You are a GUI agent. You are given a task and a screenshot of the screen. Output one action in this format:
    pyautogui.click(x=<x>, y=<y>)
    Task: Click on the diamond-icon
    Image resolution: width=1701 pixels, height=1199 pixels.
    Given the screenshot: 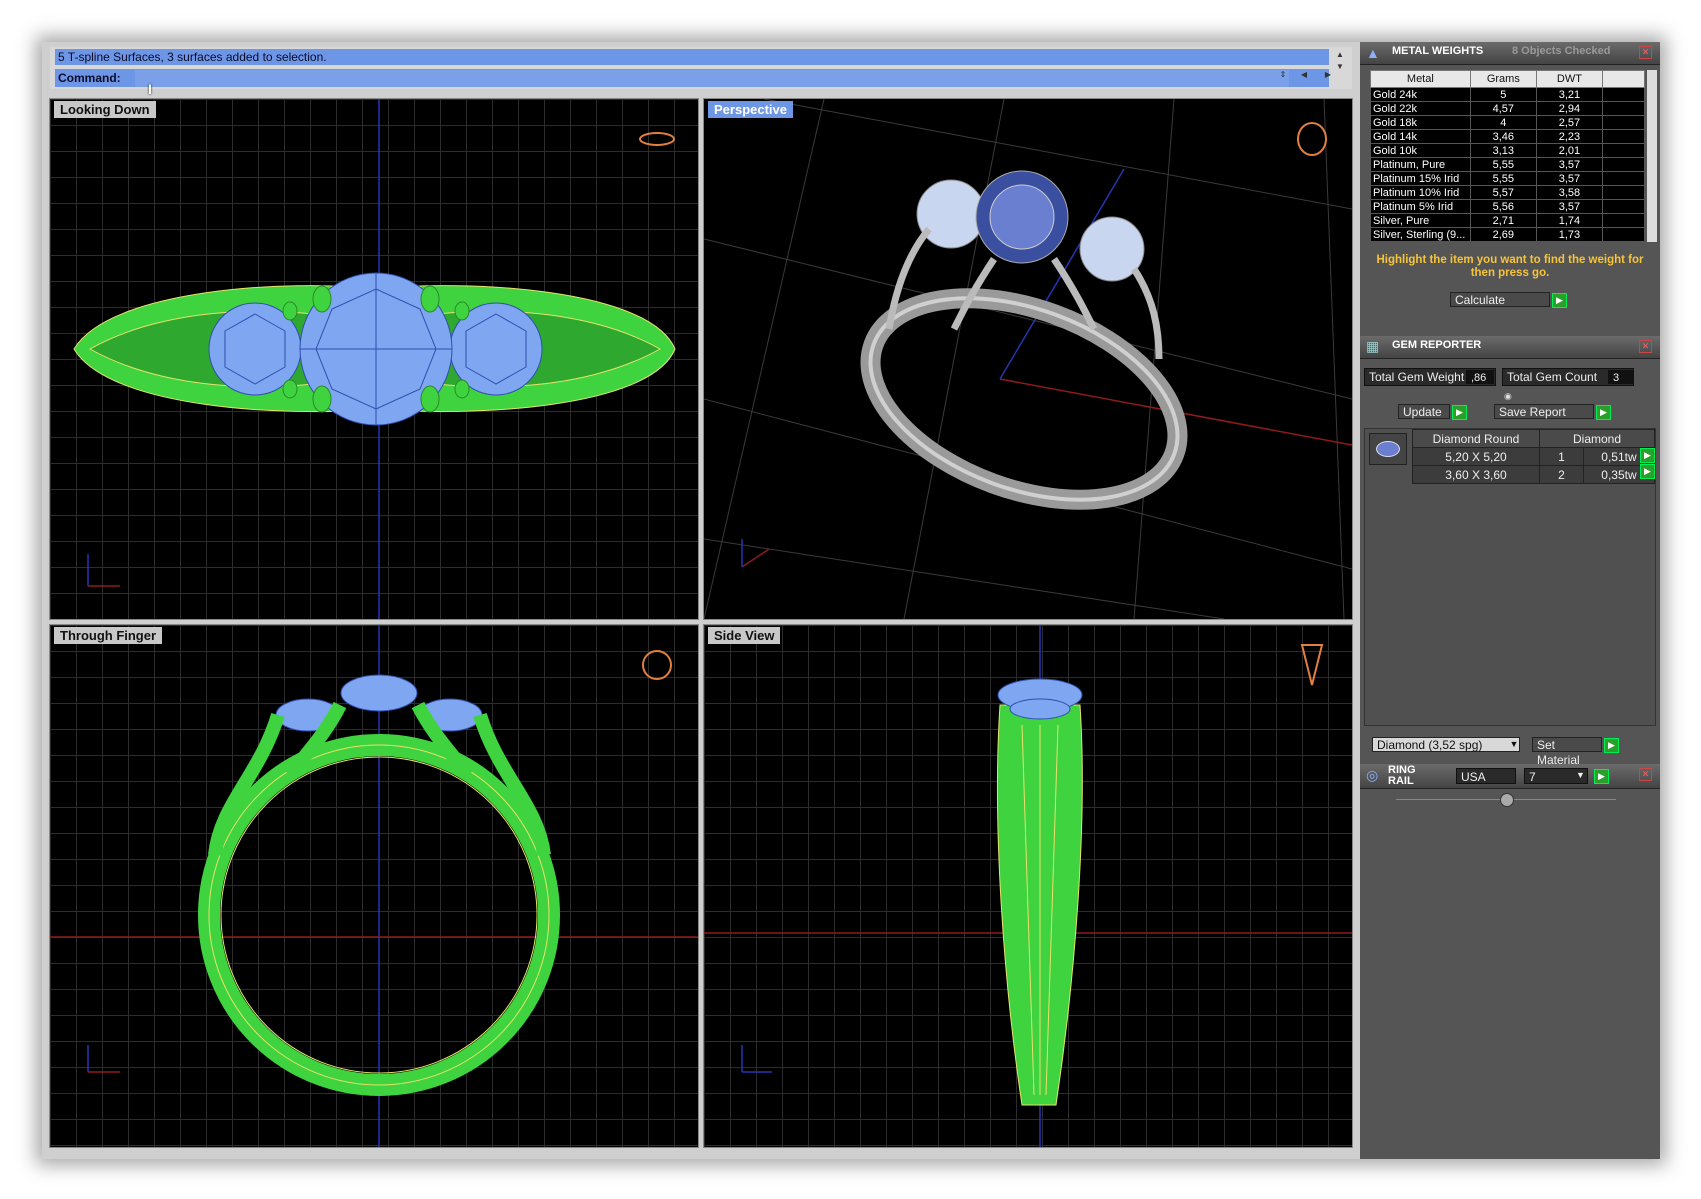 What is the action you would take?
    pyautogui.click(x=1388, y=449)
    